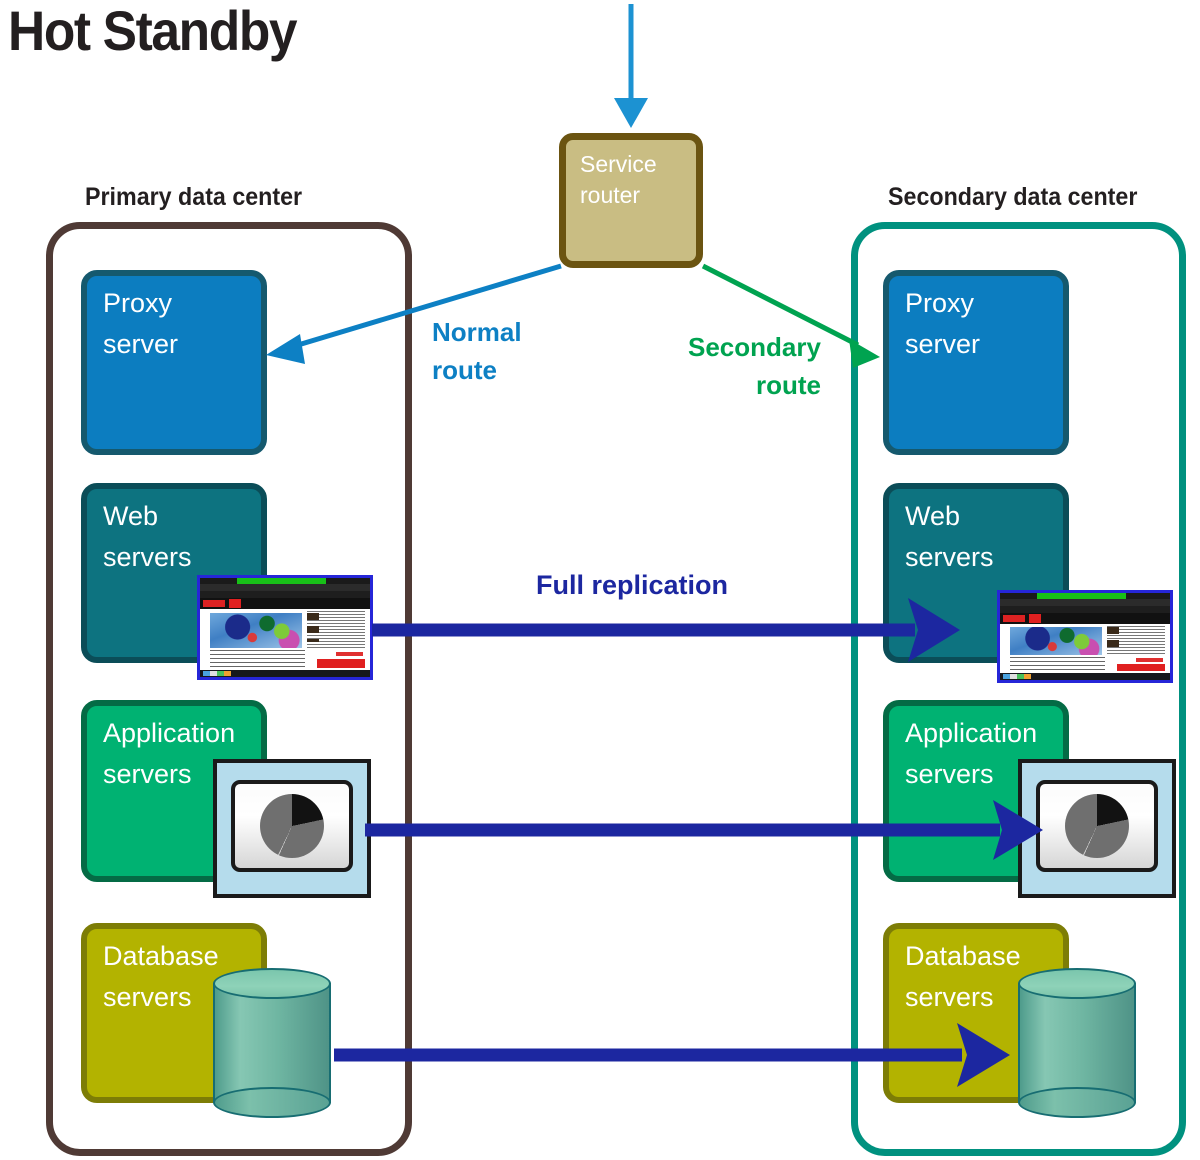 This screenshot has height=1160, width=1200. Describe the element at coordinates (147, 536) in the screenshot. I see `primary-web-servers-label: Web servers` at that location.